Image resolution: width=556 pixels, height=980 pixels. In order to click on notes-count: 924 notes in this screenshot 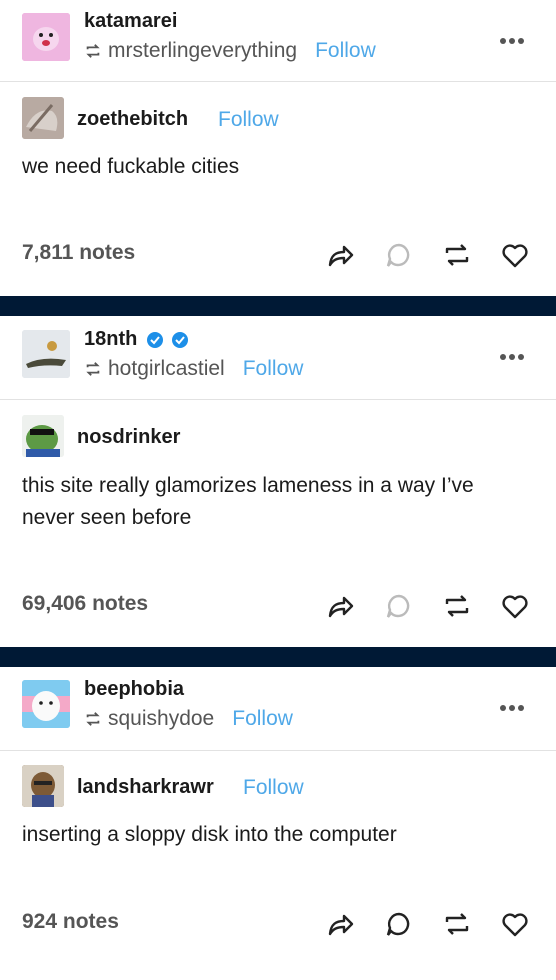, I will do `click(70, 922)`.